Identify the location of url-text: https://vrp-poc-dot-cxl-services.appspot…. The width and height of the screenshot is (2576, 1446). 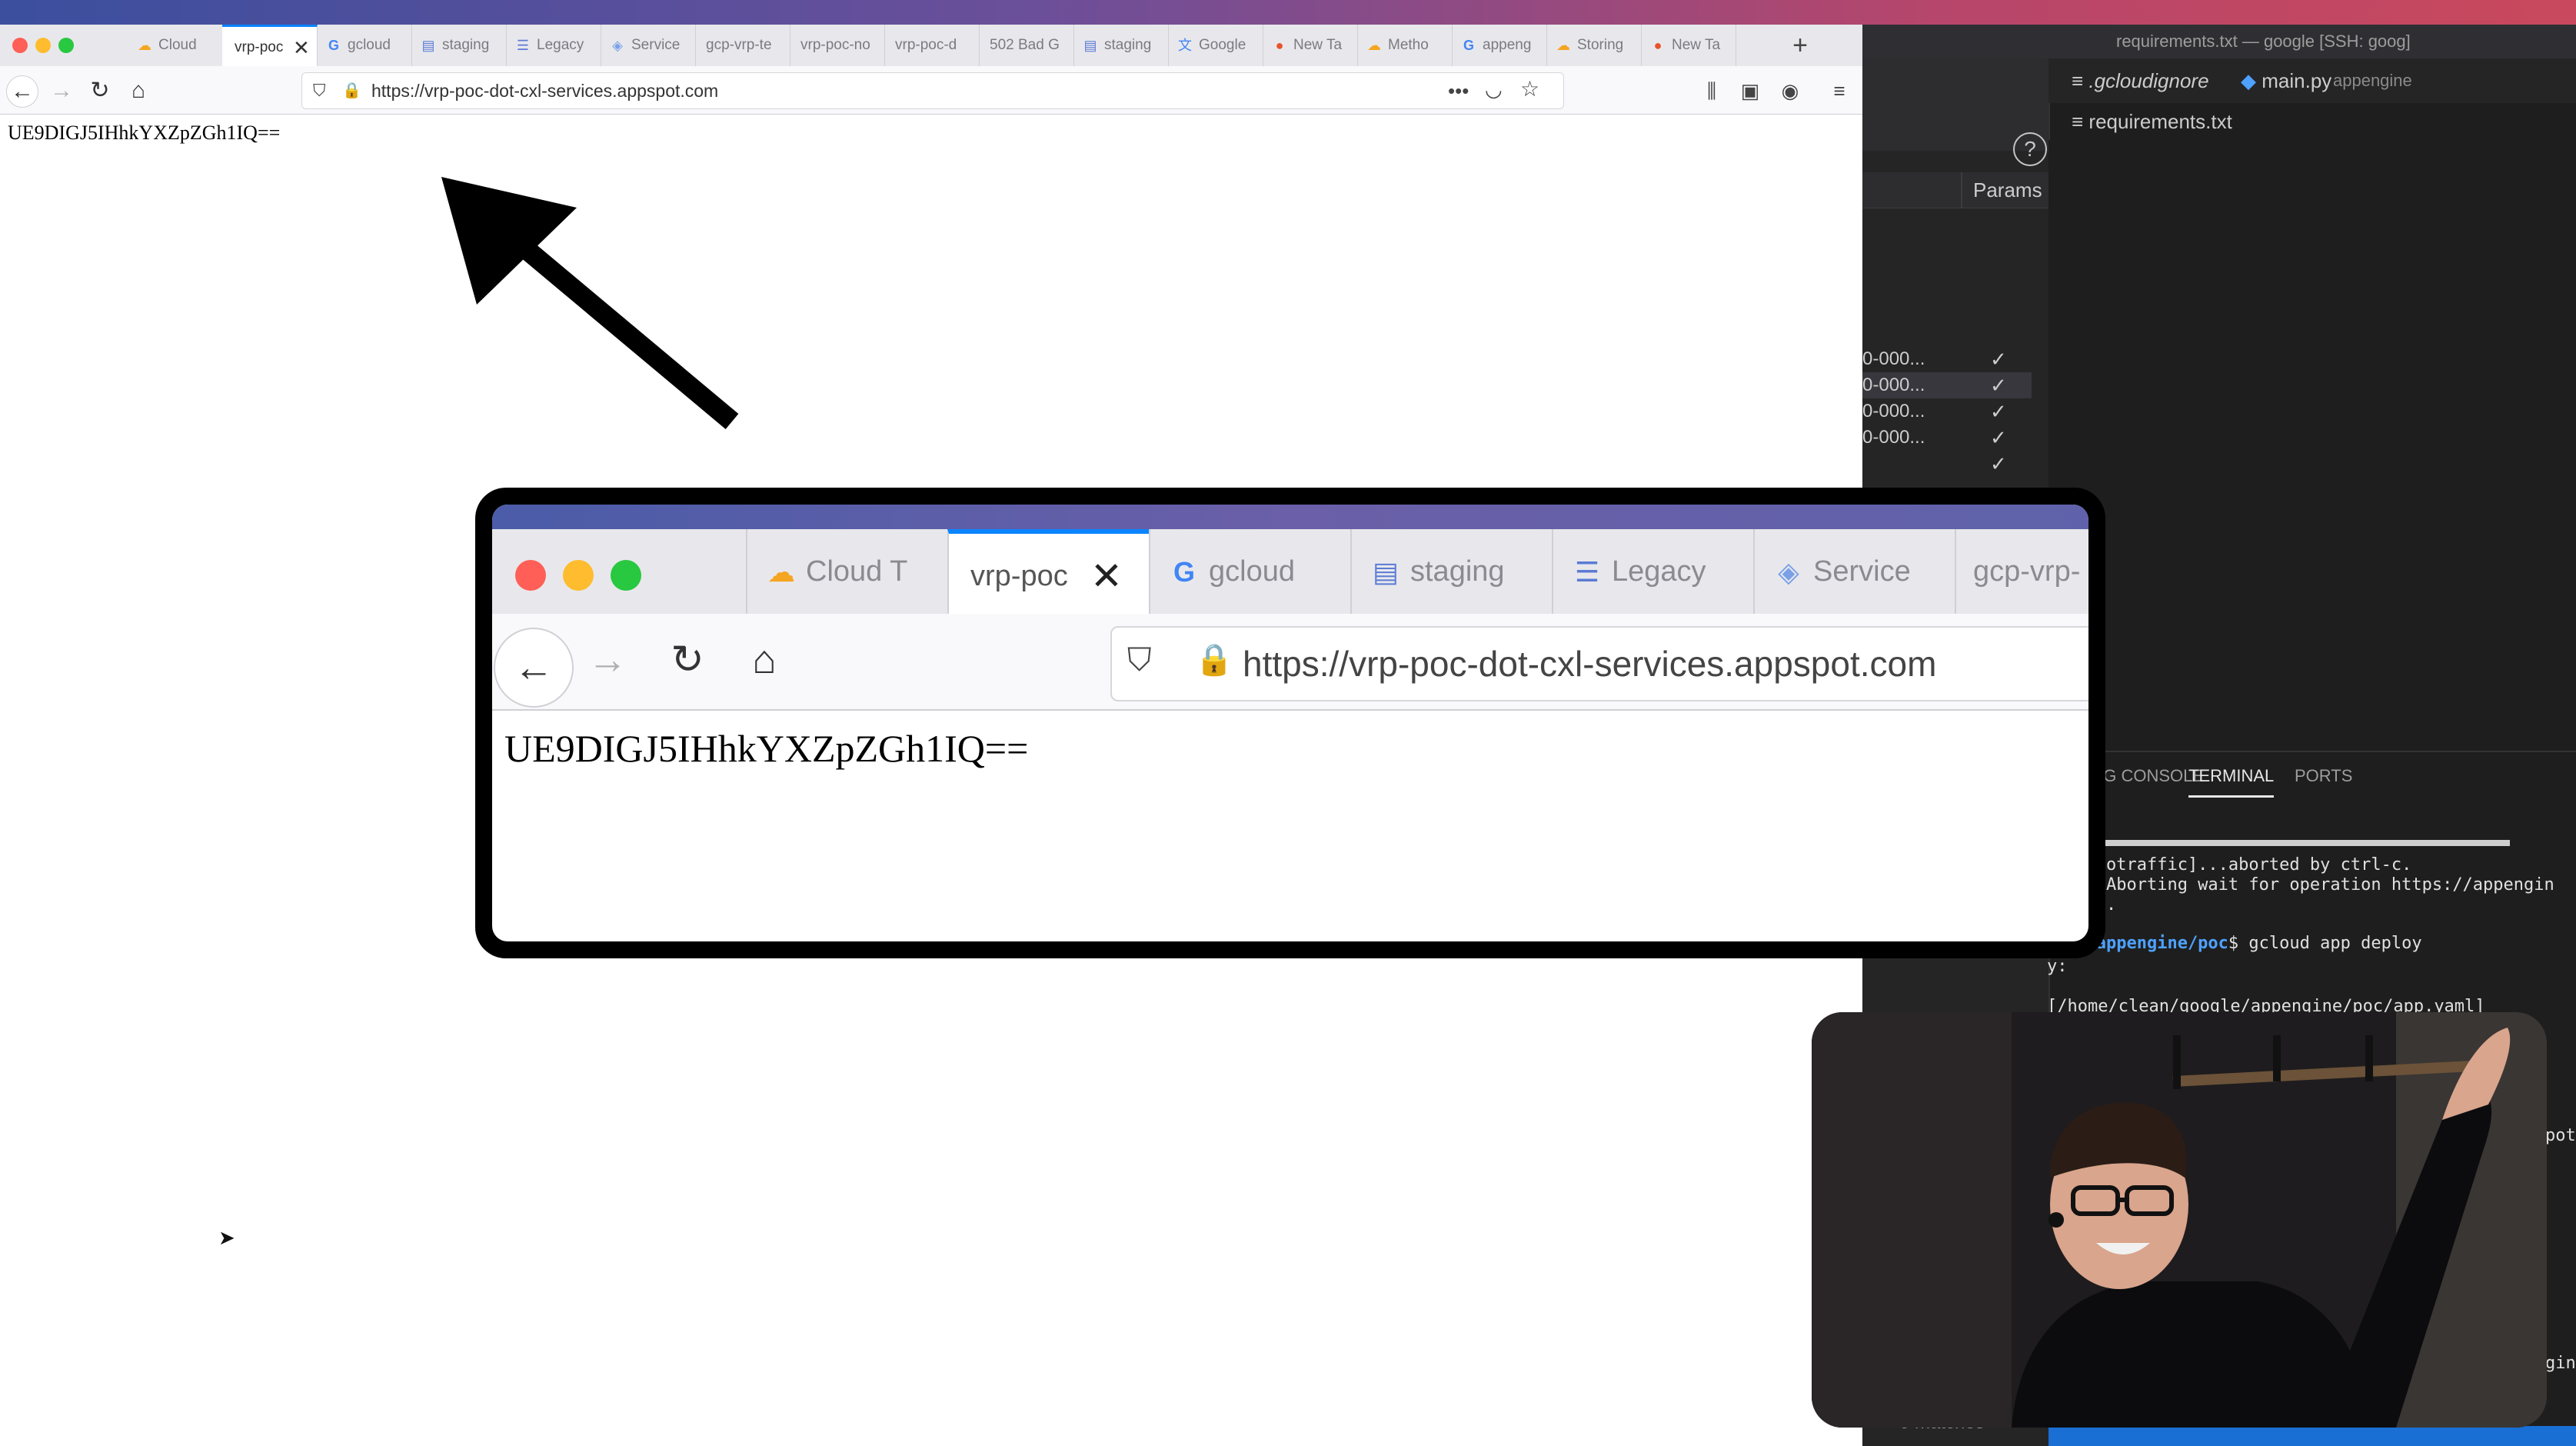
(545, 90).